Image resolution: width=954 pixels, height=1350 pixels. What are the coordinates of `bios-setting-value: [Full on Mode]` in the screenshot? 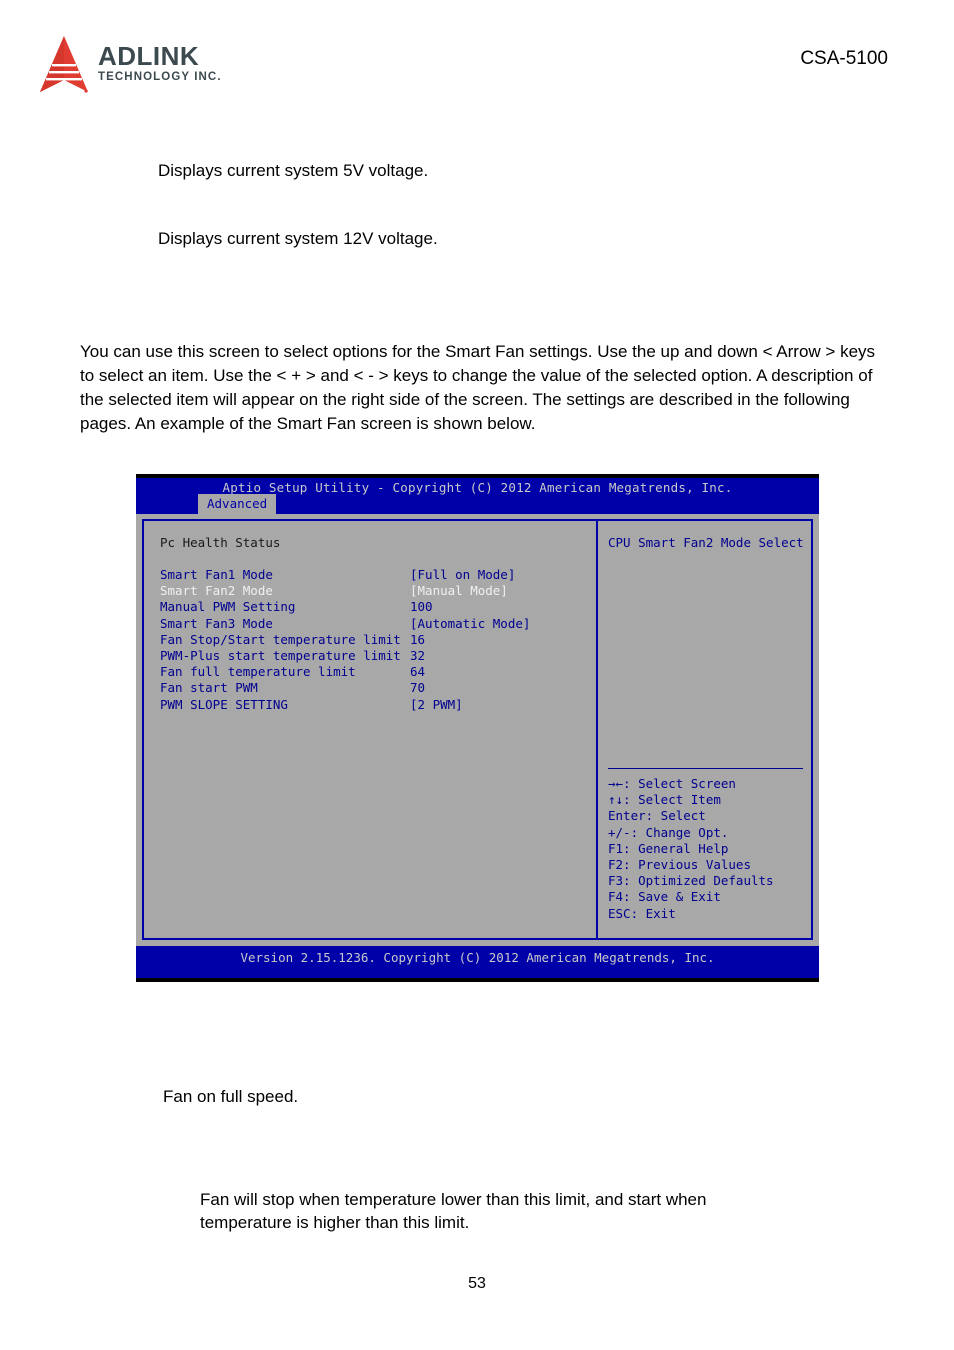 It's located at (500, 575).